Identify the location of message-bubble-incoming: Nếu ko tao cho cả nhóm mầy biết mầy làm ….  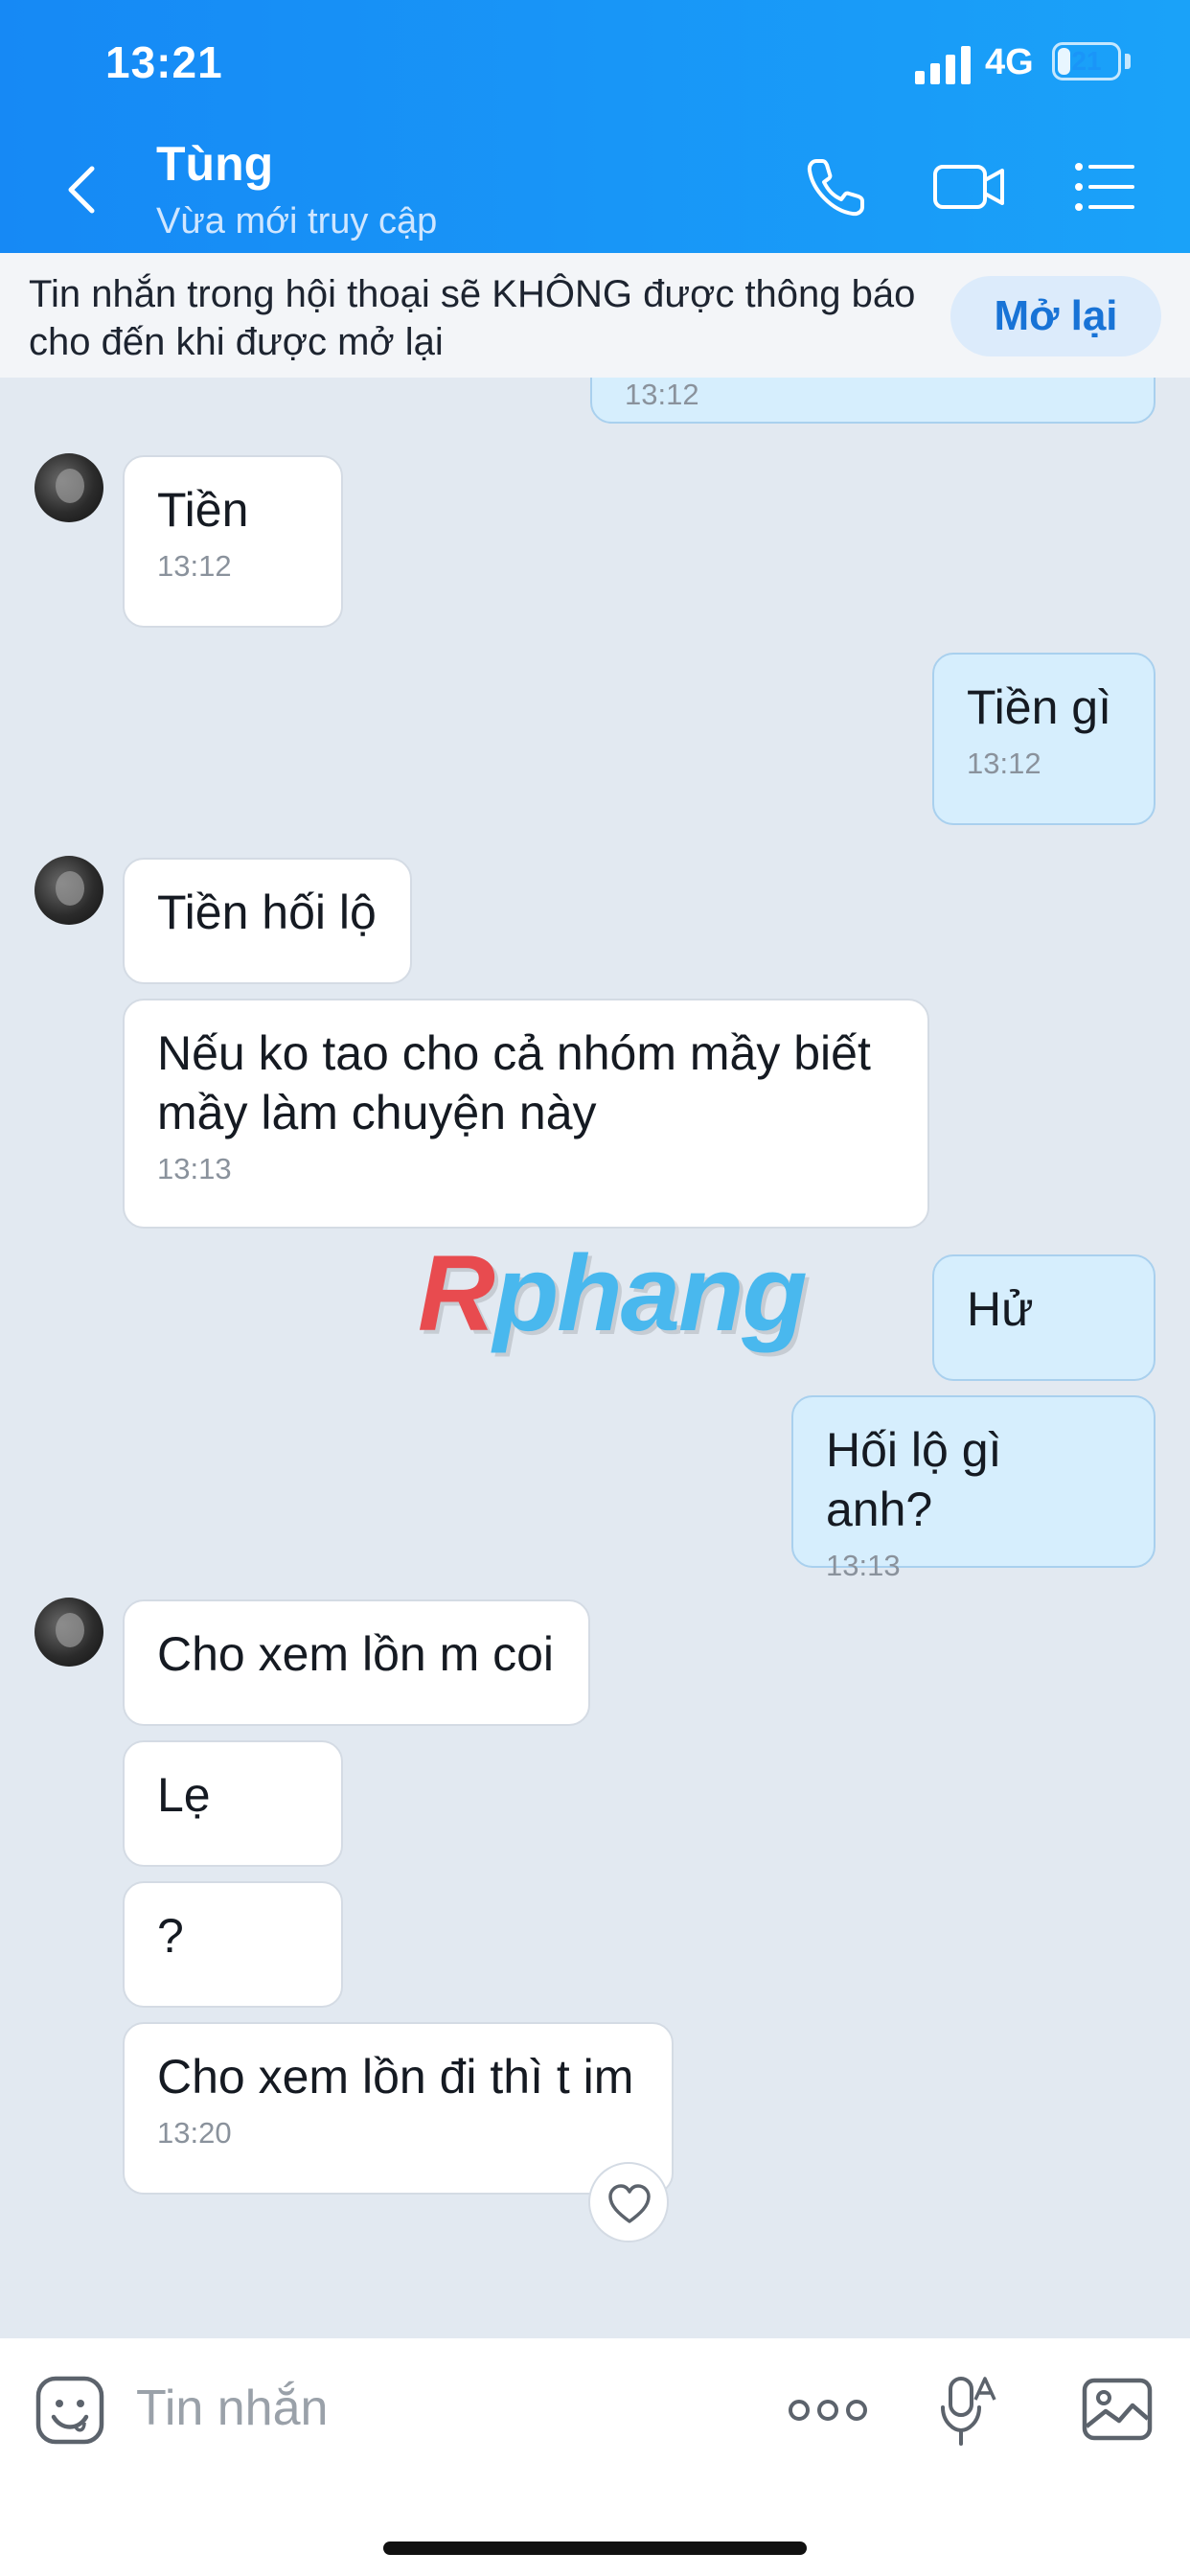
(526, 1114).